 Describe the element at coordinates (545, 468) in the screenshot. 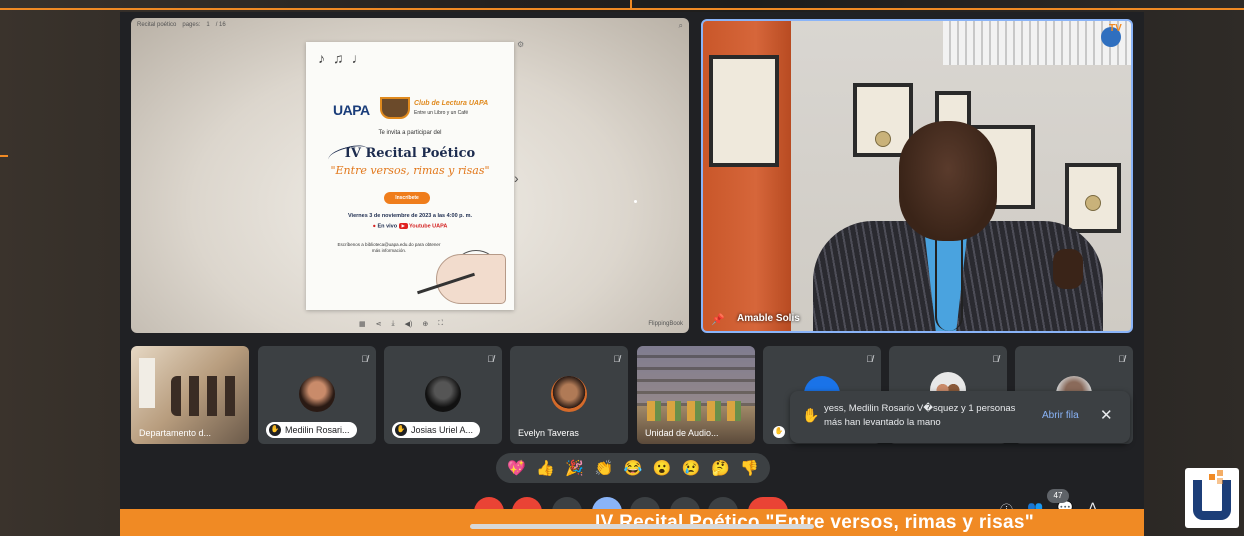

I see `reaction-thumbs-up: 👍` at that location.